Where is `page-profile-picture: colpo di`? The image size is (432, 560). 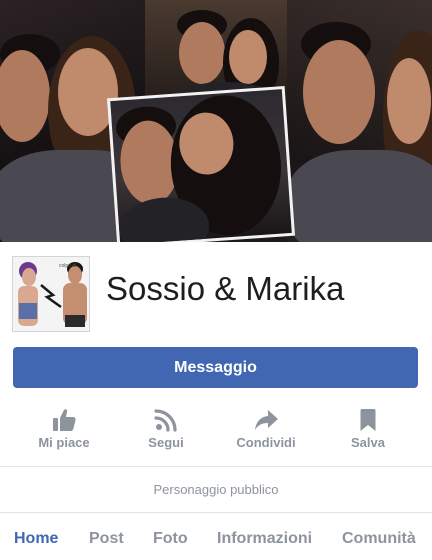
page-profile-picture: colpo di is located at coordinates (51, 294).